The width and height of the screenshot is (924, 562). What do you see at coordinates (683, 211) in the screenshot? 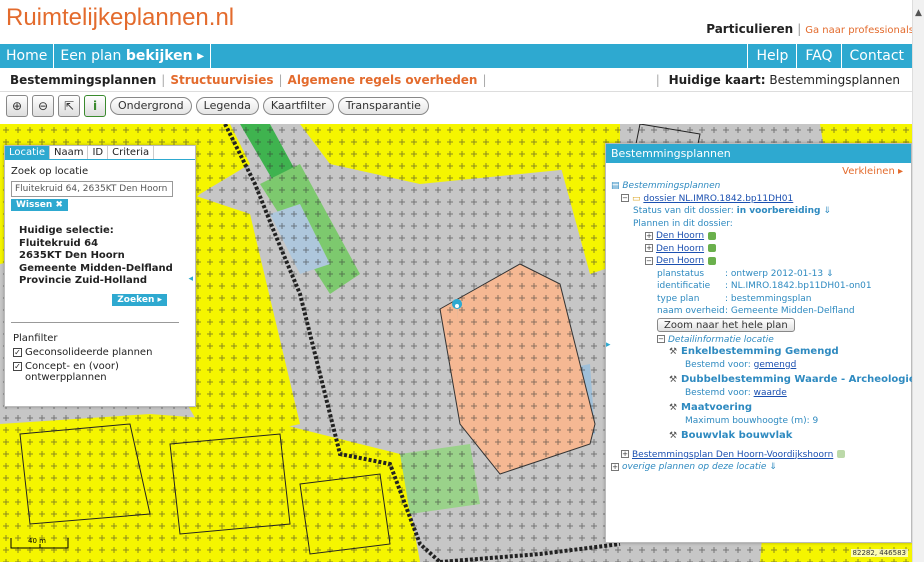
I see `status-label: Status van dit dossier:` at bounding box center [683, 211].